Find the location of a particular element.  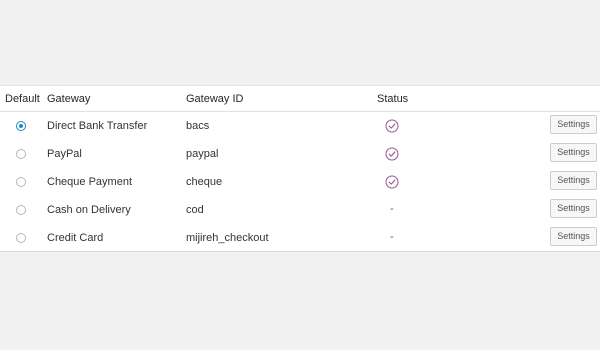

table-row: Direct Bank Transfer bacs Settings is located at coordinates (300, 126).